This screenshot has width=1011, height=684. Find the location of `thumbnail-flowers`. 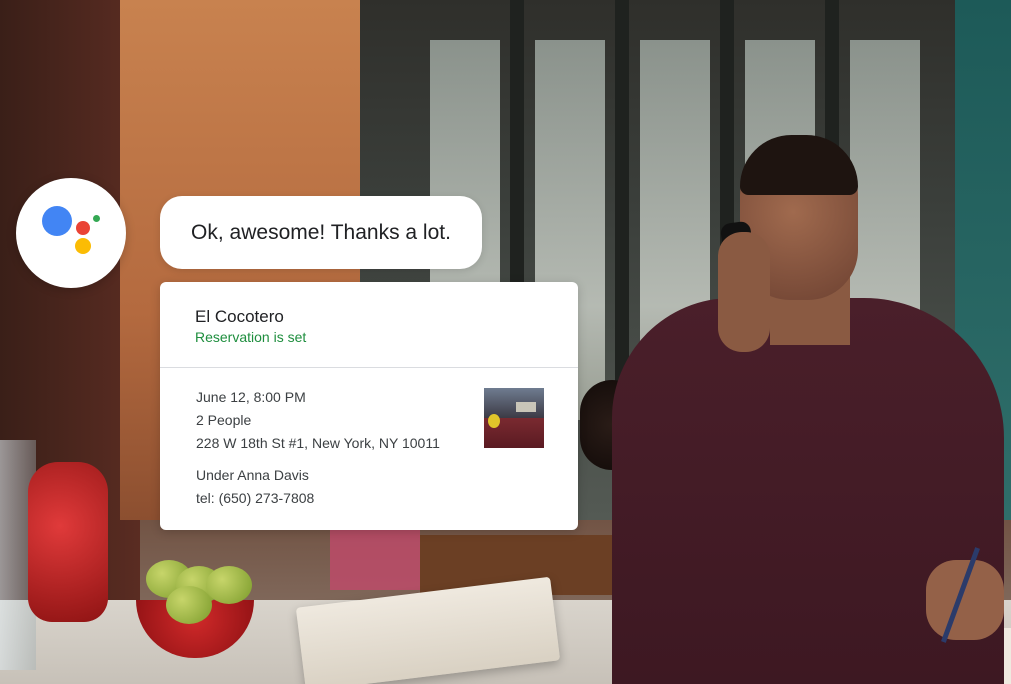

thumbnail-flowers is located at coordinates (494, 421).